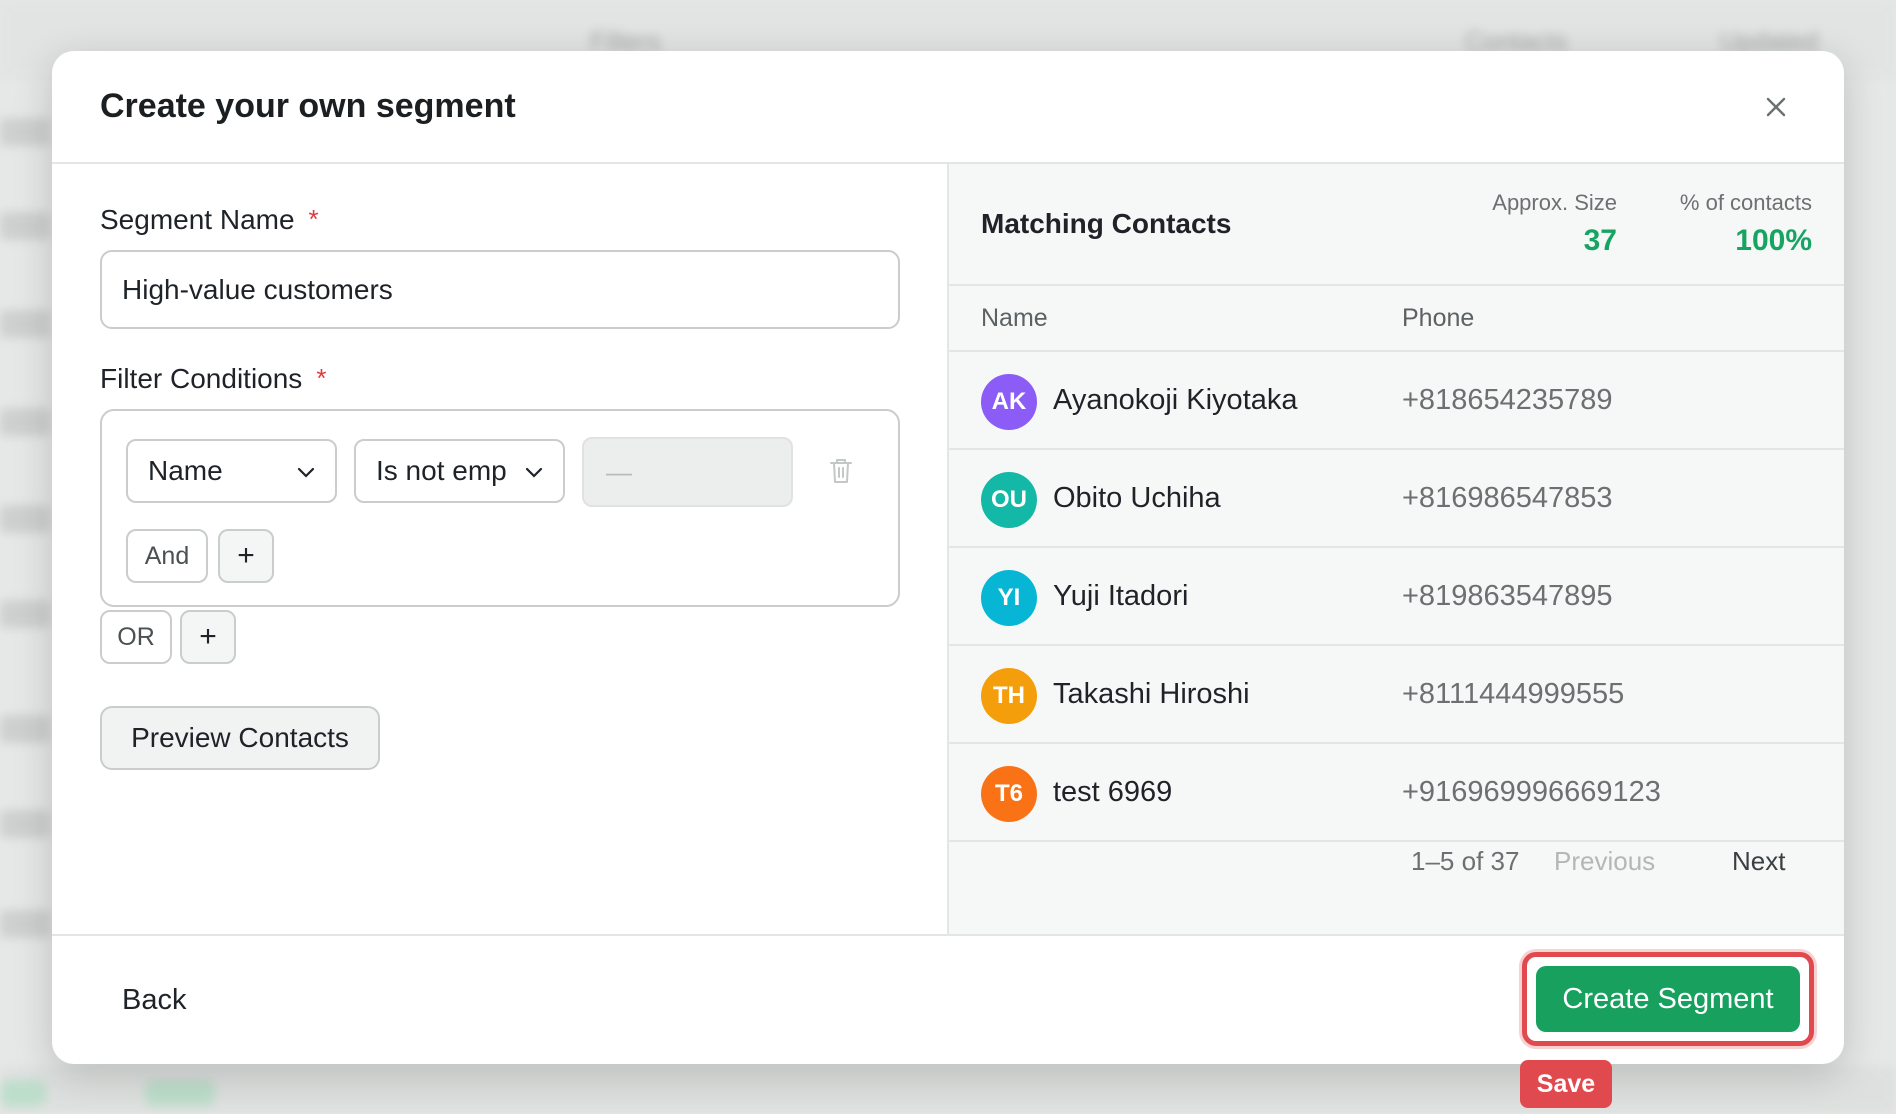  Describe the element at coordinates (1604, 861) in the screenshot. I see `previous-page-button: Previous` at that location.